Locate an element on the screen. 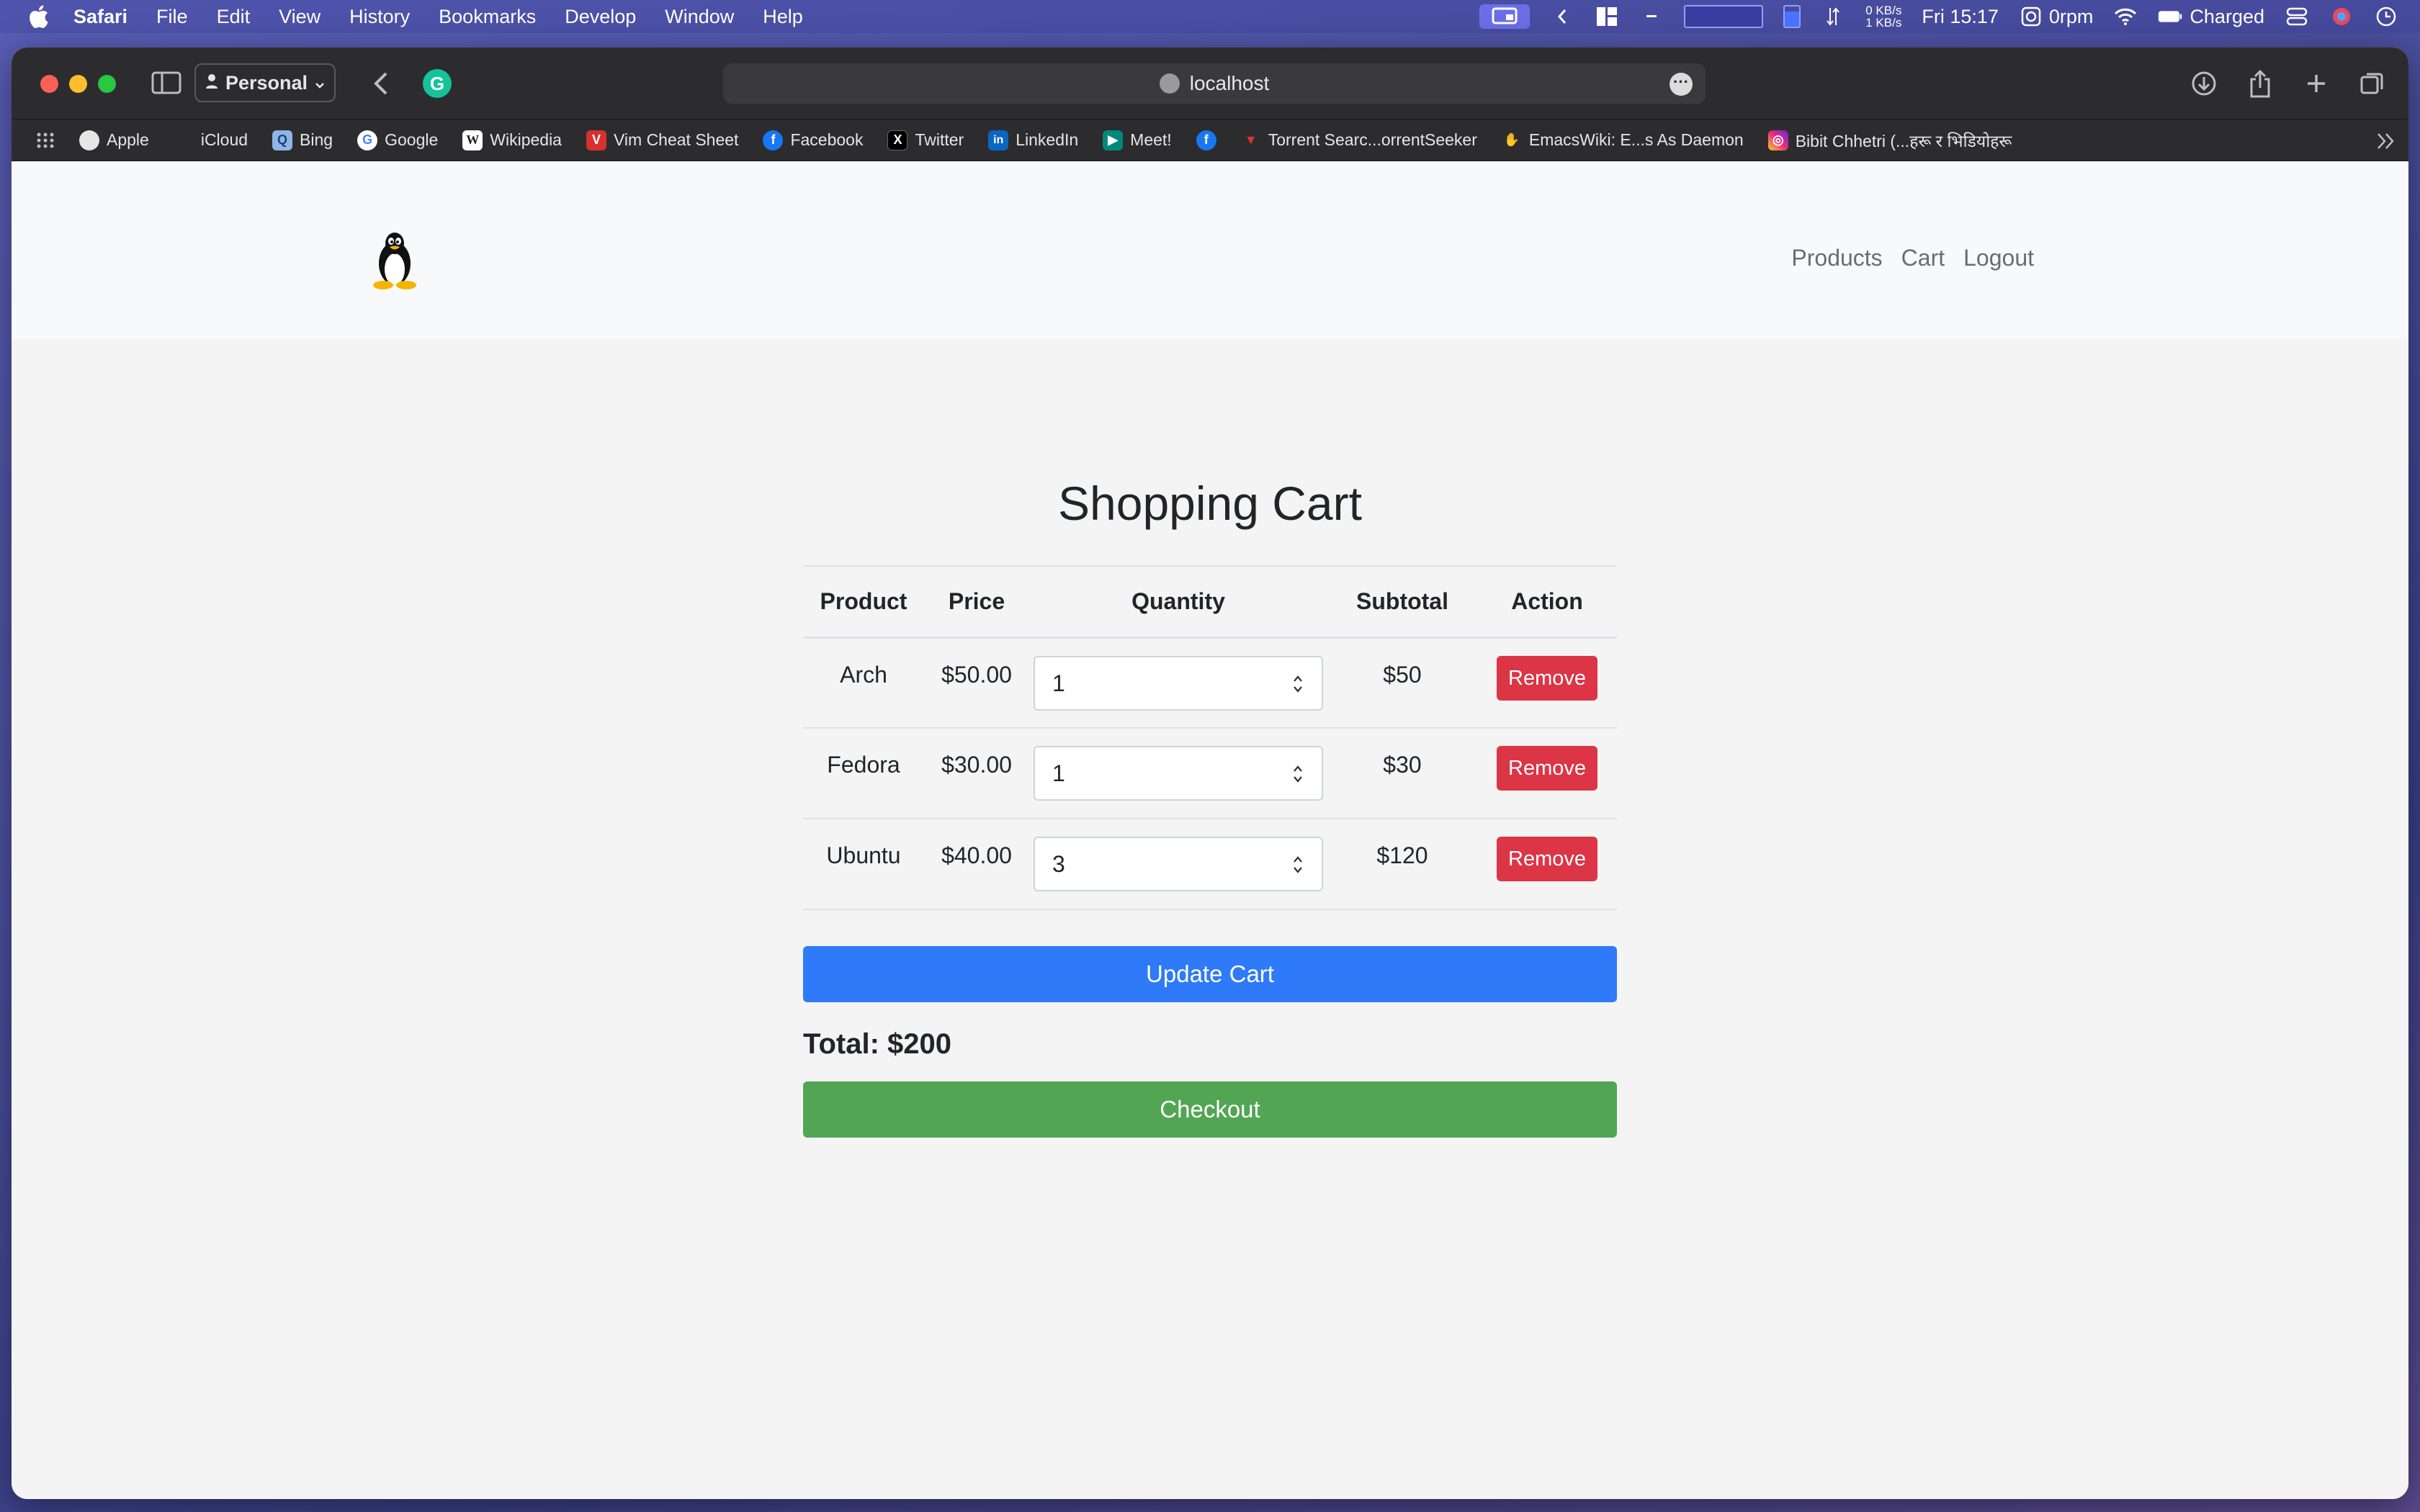 The height and width of the screenshot is (1512, 2420). net-up-label: 1 KB/s is located at coordinates (1884, 23).